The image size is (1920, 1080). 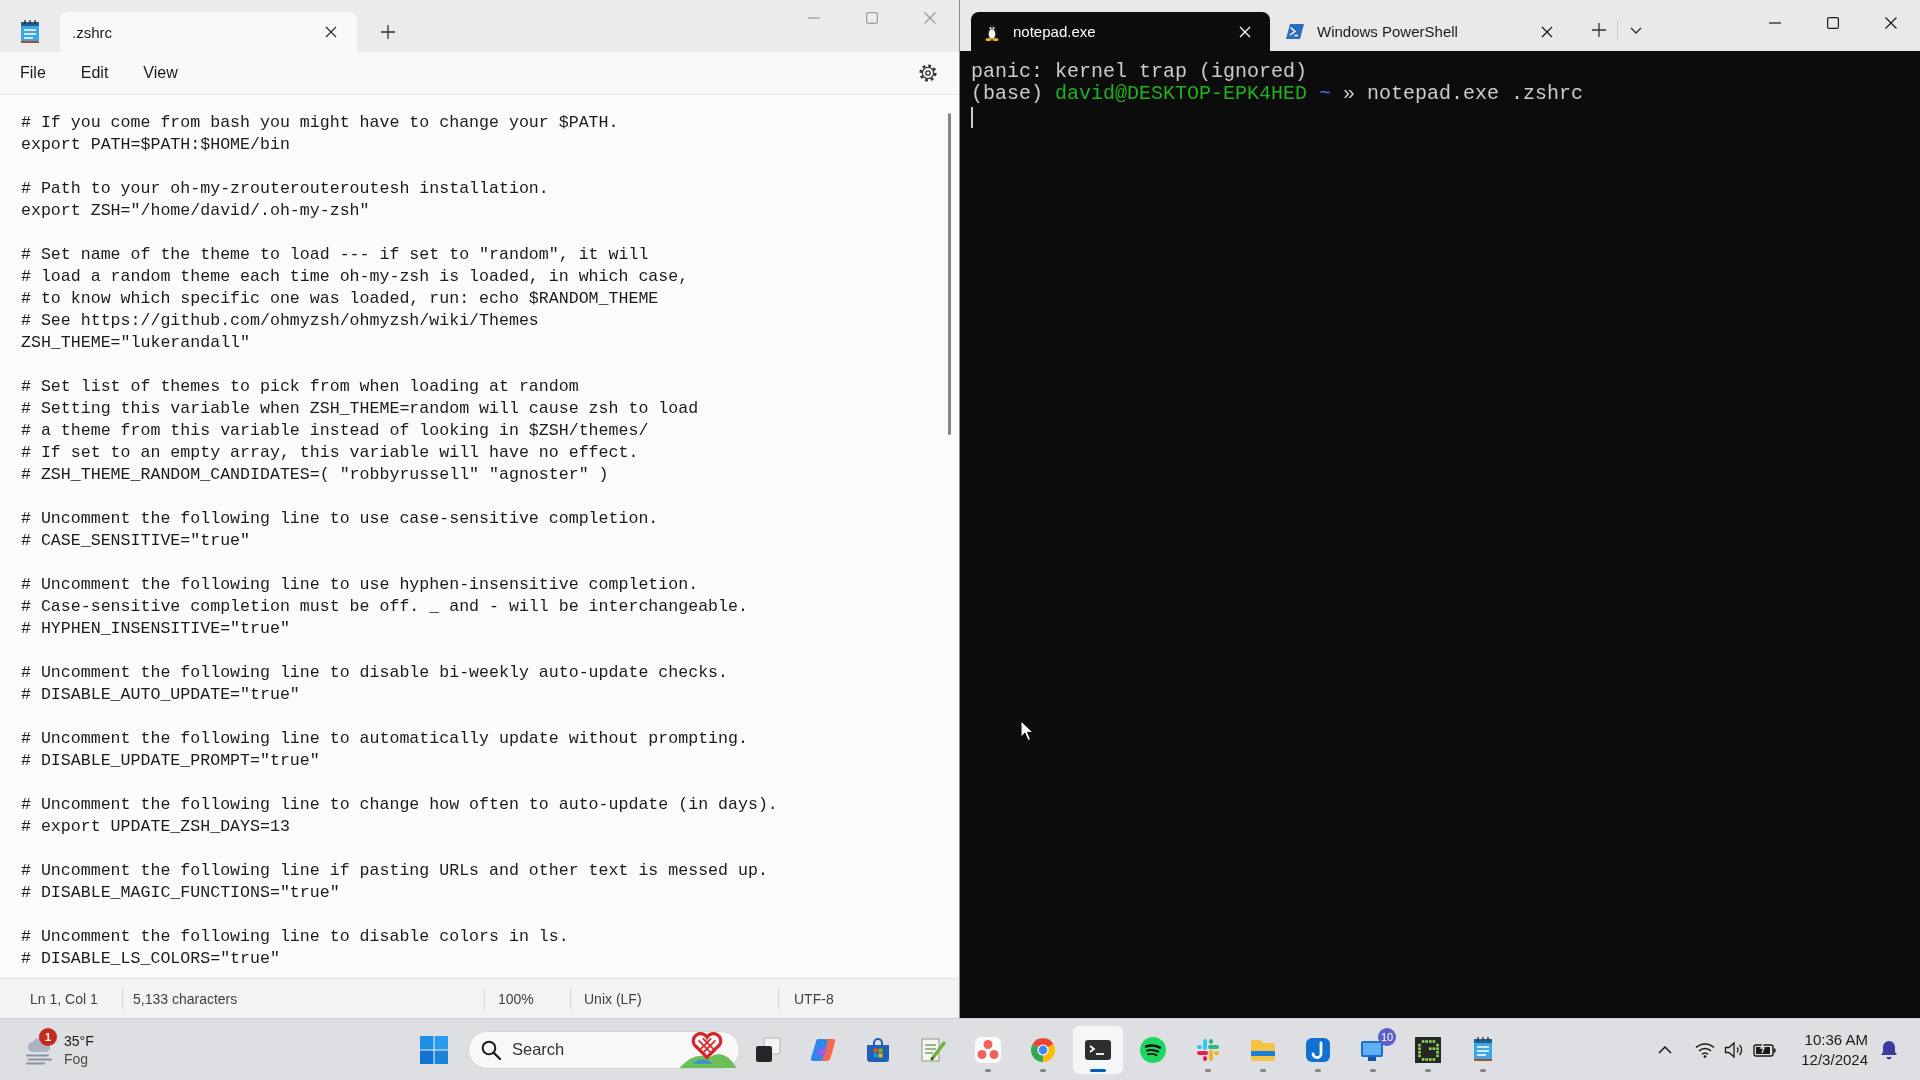 What do you see at coordinates (30, 32) in the screenshot?
I see `notepad-icon` at bounding box center [30, 32].